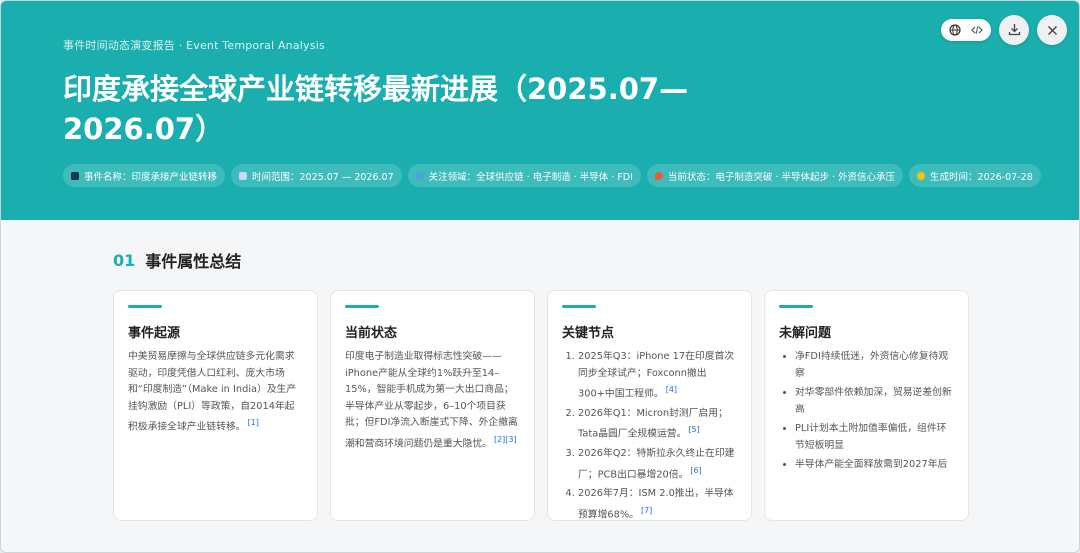 This screenshot has height=553, width=1080. What do you see at coordinates (530, 177) in the screenshot?
I see `tag-label: 关注领域：全球供应链 · 电子制造 · 半导体 · FDI` at bounding box center [530, 177].